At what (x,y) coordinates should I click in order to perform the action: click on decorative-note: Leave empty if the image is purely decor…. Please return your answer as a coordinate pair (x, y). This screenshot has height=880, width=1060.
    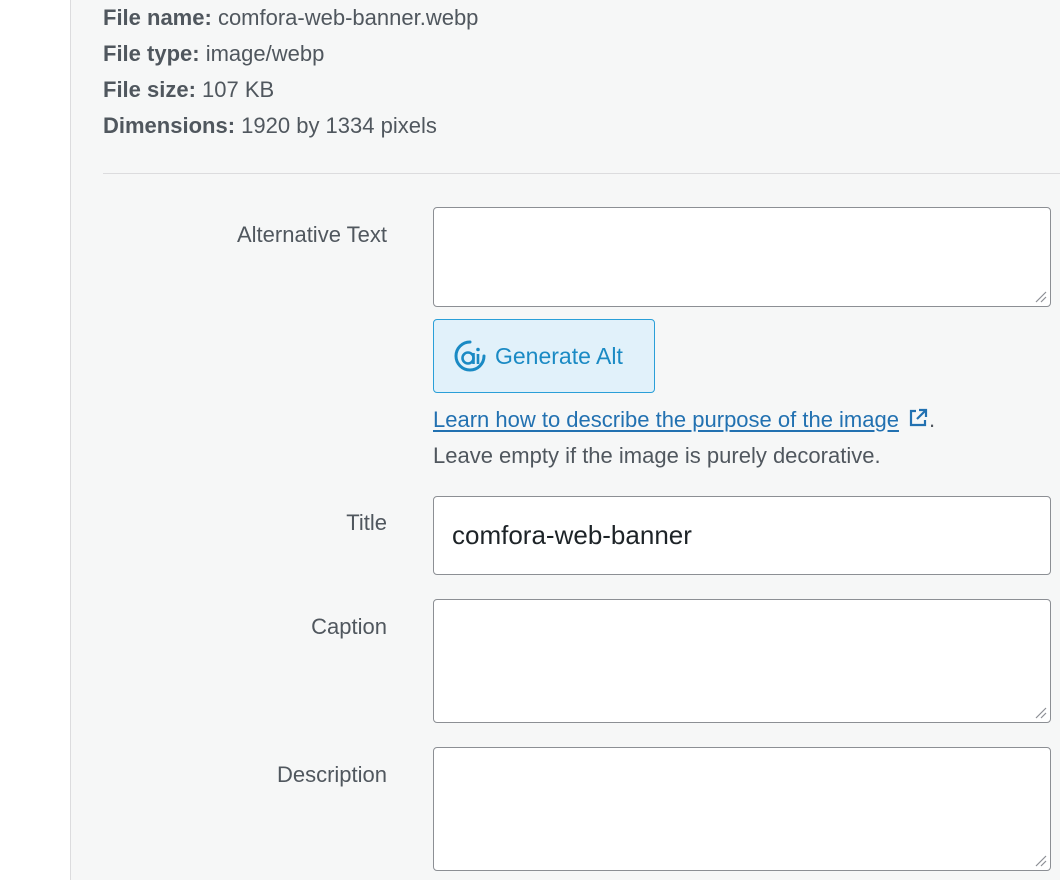
    Looking at the image, I should click on (657, 455).